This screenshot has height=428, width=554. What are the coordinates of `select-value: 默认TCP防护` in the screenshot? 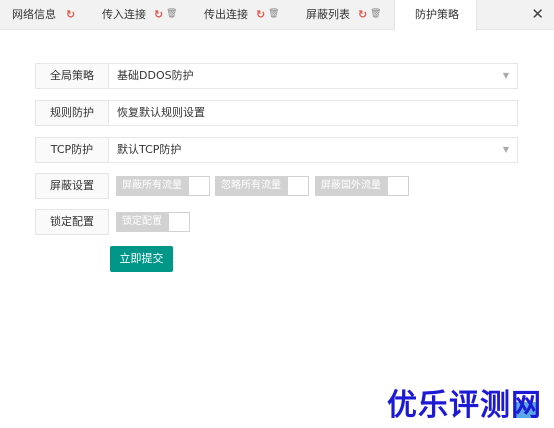 It's located at (149, 149).